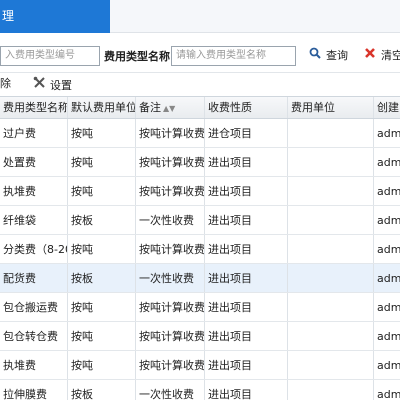 This screenshot has height=400, width=400. I want to click on clear-button: 清空, so click(381, 56).